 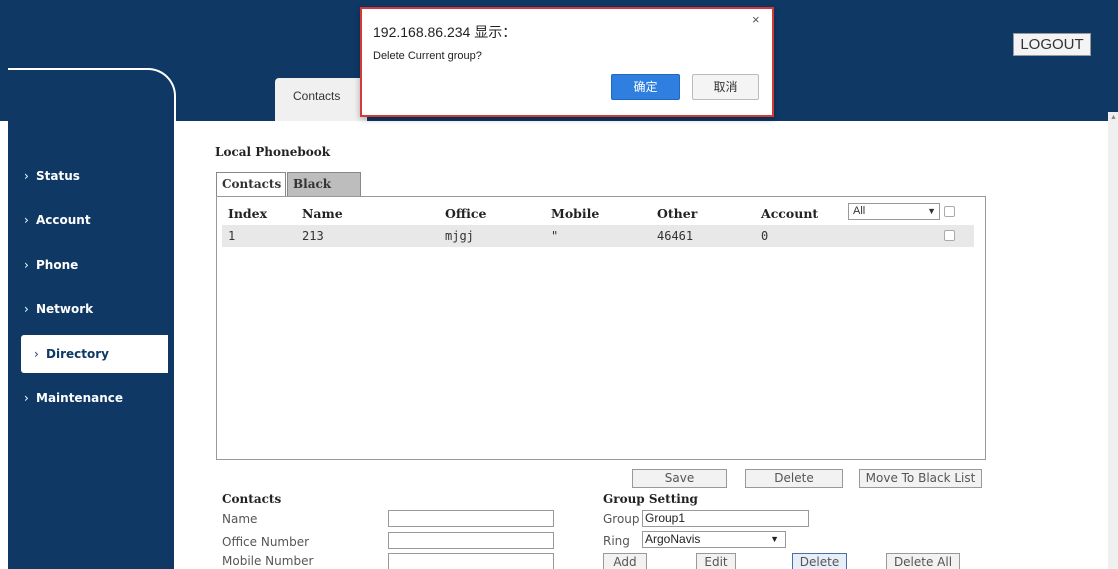 I want to click on sidebar-item-label: Account, so click(x=63, y=220).